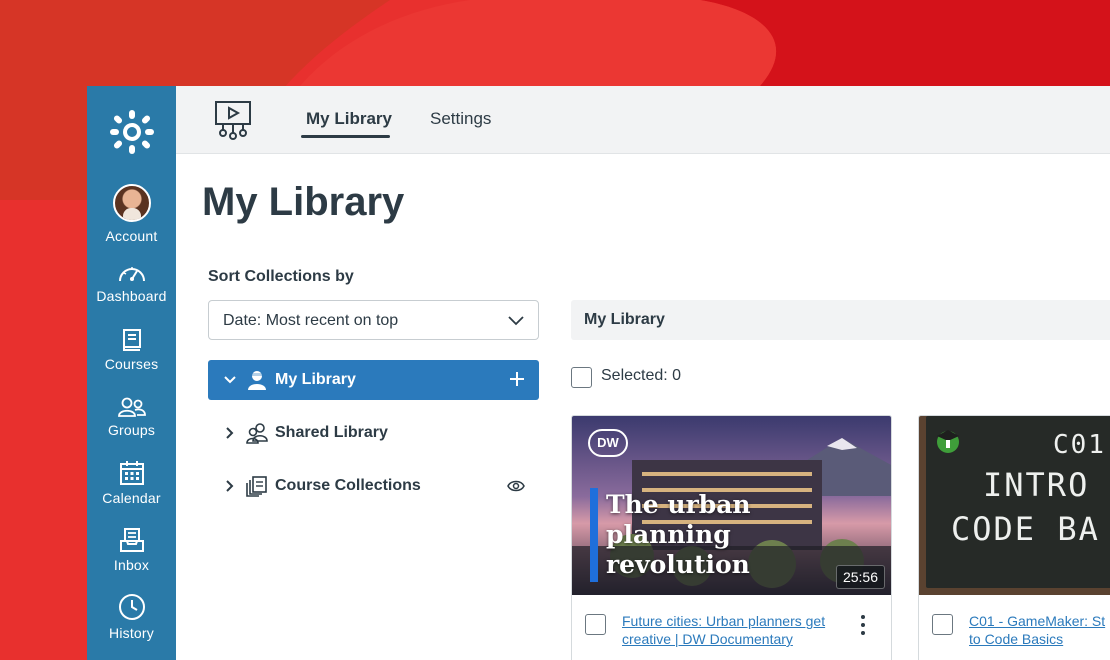  Describe the element at coordinates (460, 119) in the screenshot. I see `tab-settings: Settings` at that location.